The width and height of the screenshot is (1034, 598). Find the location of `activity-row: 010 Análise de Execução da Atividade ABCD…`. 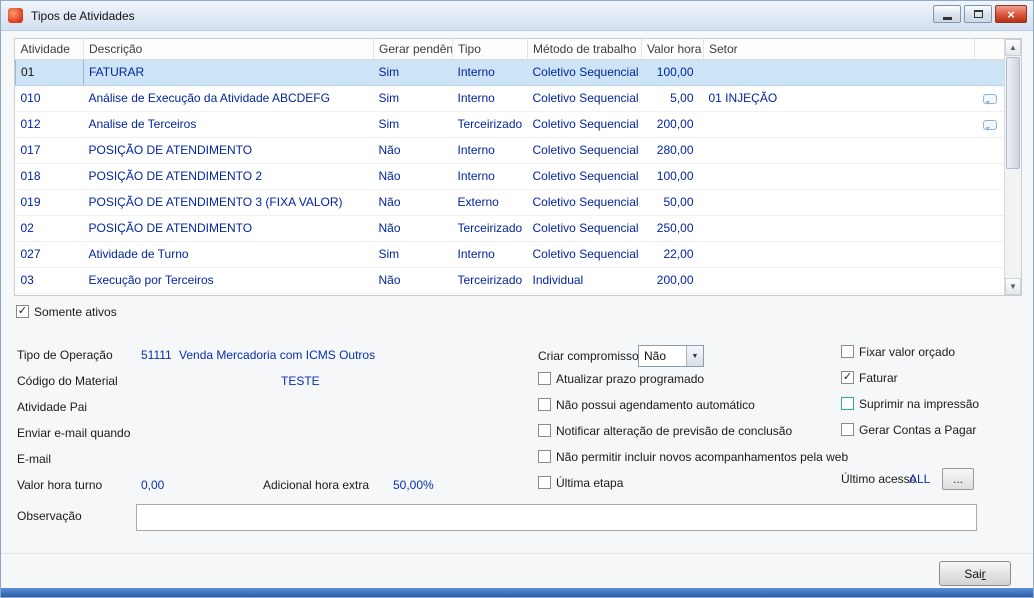

activity-row: 010 Análise de Execução da Atividade ABCD… is located at coordinates (510, 98).